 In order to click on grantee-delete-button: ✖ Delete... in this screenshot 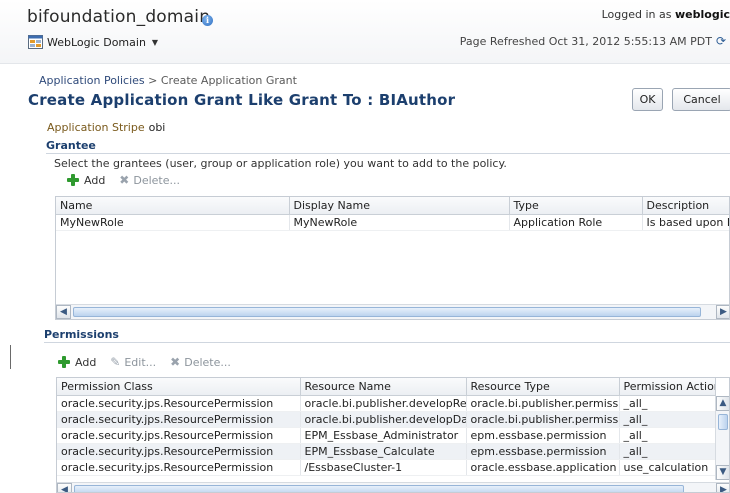, I will do `click(149, 180)`.